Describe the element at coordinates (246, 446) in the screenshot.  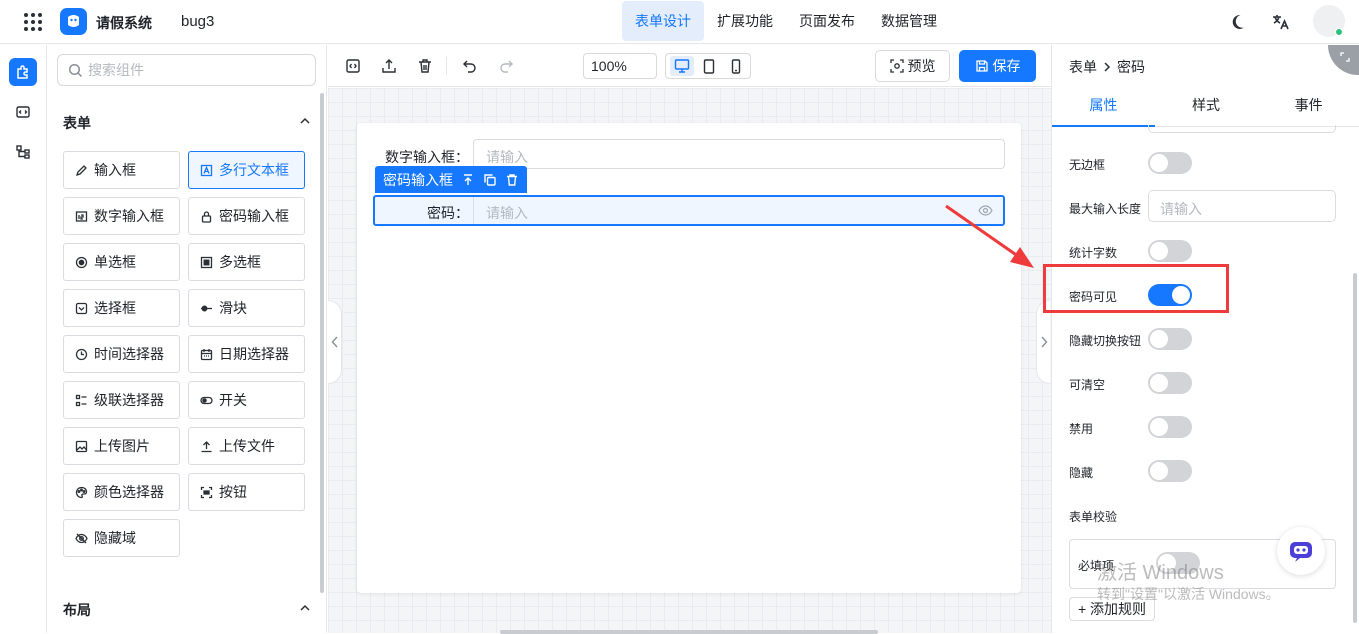
I see `component-upload: 上传文件` at that location.